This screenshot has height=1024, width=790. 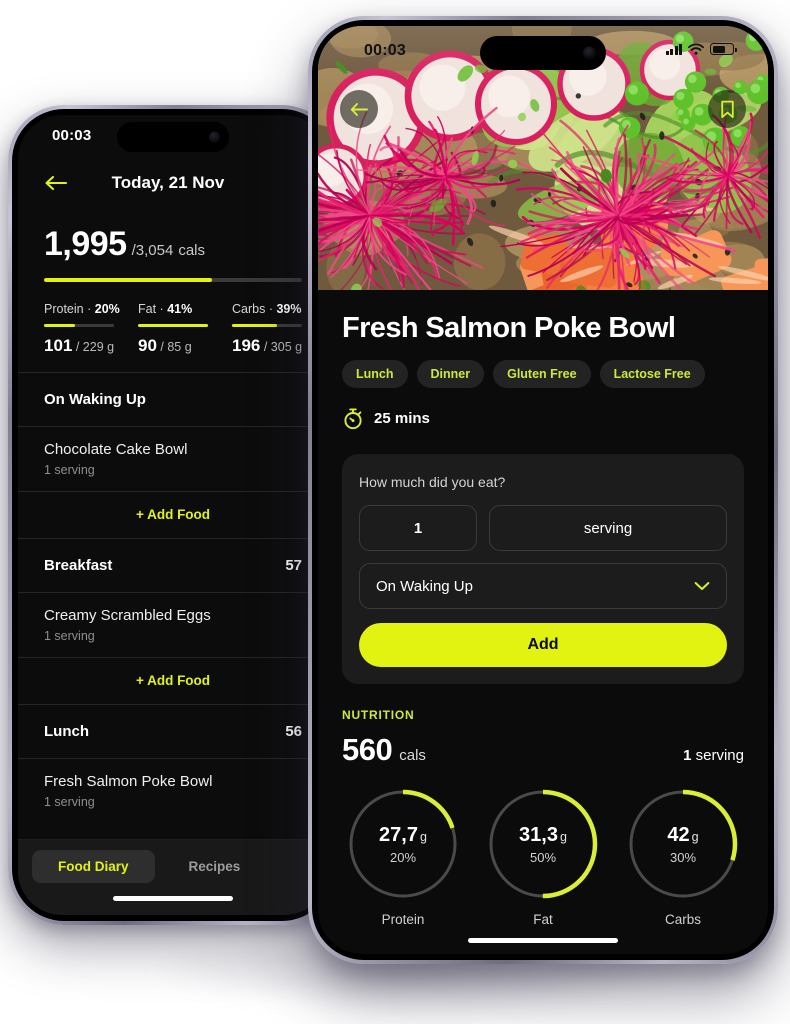 I want to click on macro-carbs: Carbs · 39% 196 / 305 g, so click(x=267, y=329).